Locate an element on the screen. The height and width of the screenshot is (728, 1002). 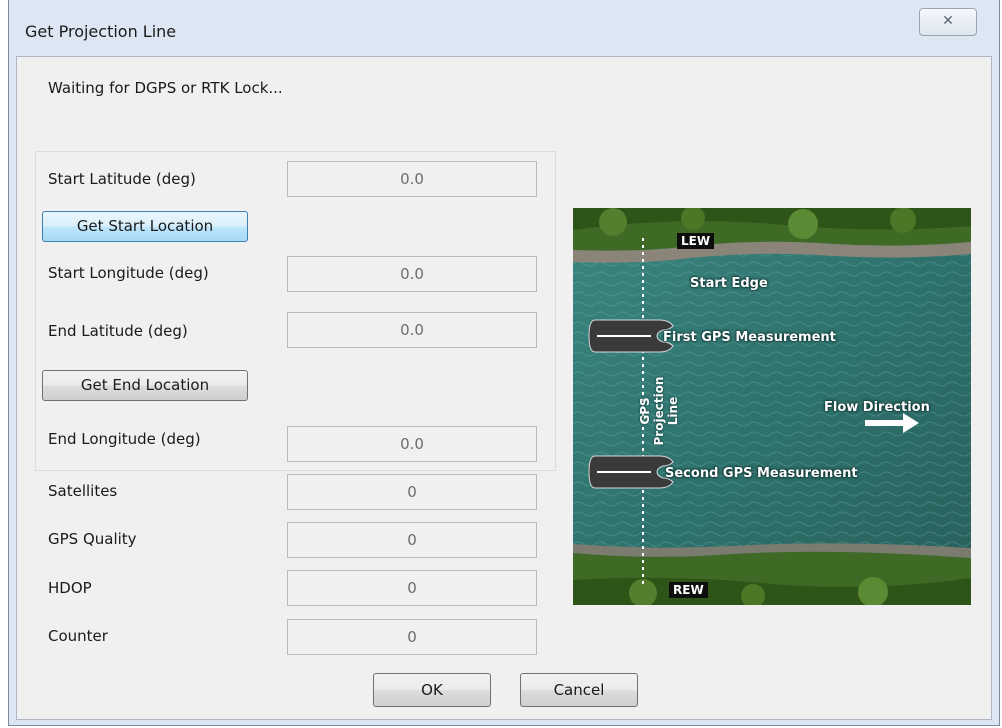
projection-line-text-1: GPS is located at coordinates (645, 411).